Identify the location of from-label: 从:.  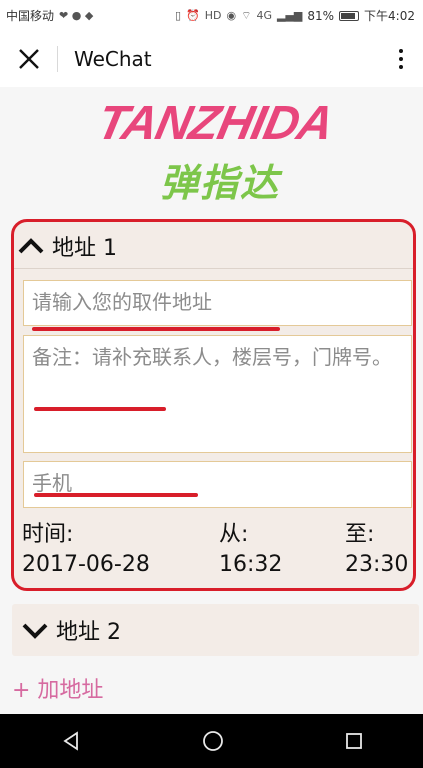
(234, 534).